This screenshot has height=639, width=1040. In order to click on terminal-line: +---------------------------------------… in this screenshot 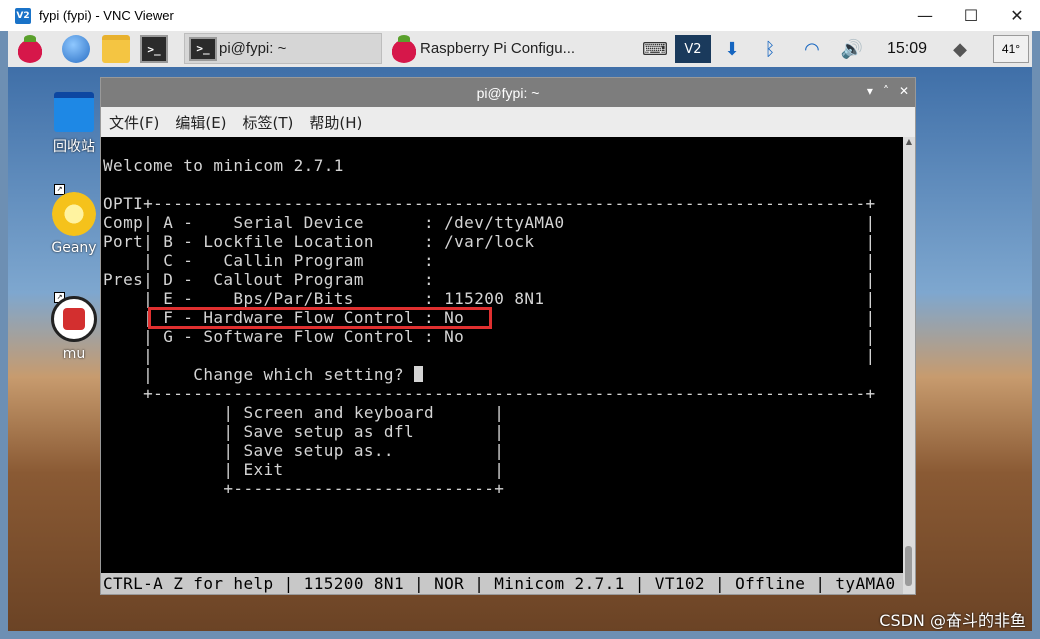, I will do `click(489, 393)`.